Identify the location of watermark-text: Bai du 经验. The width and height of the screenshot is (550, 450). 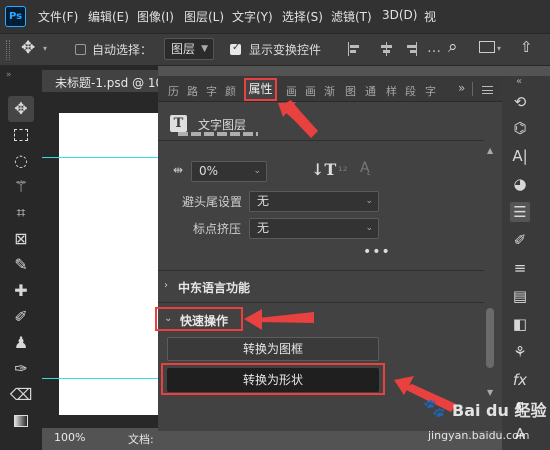
(499, 410).